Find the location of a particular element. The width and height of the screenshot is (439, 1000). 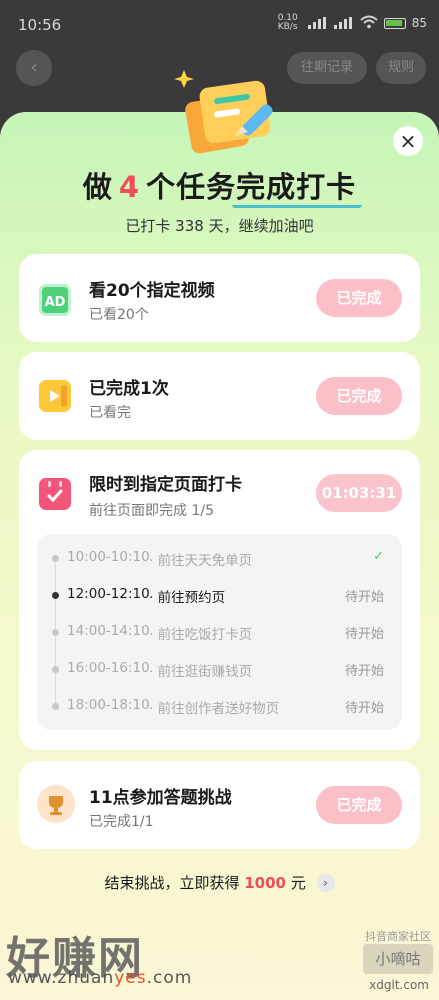

time-slot-item: 10:00-10:10 · 前往天天免单页 ✓ is located at coordinates (219, 566).